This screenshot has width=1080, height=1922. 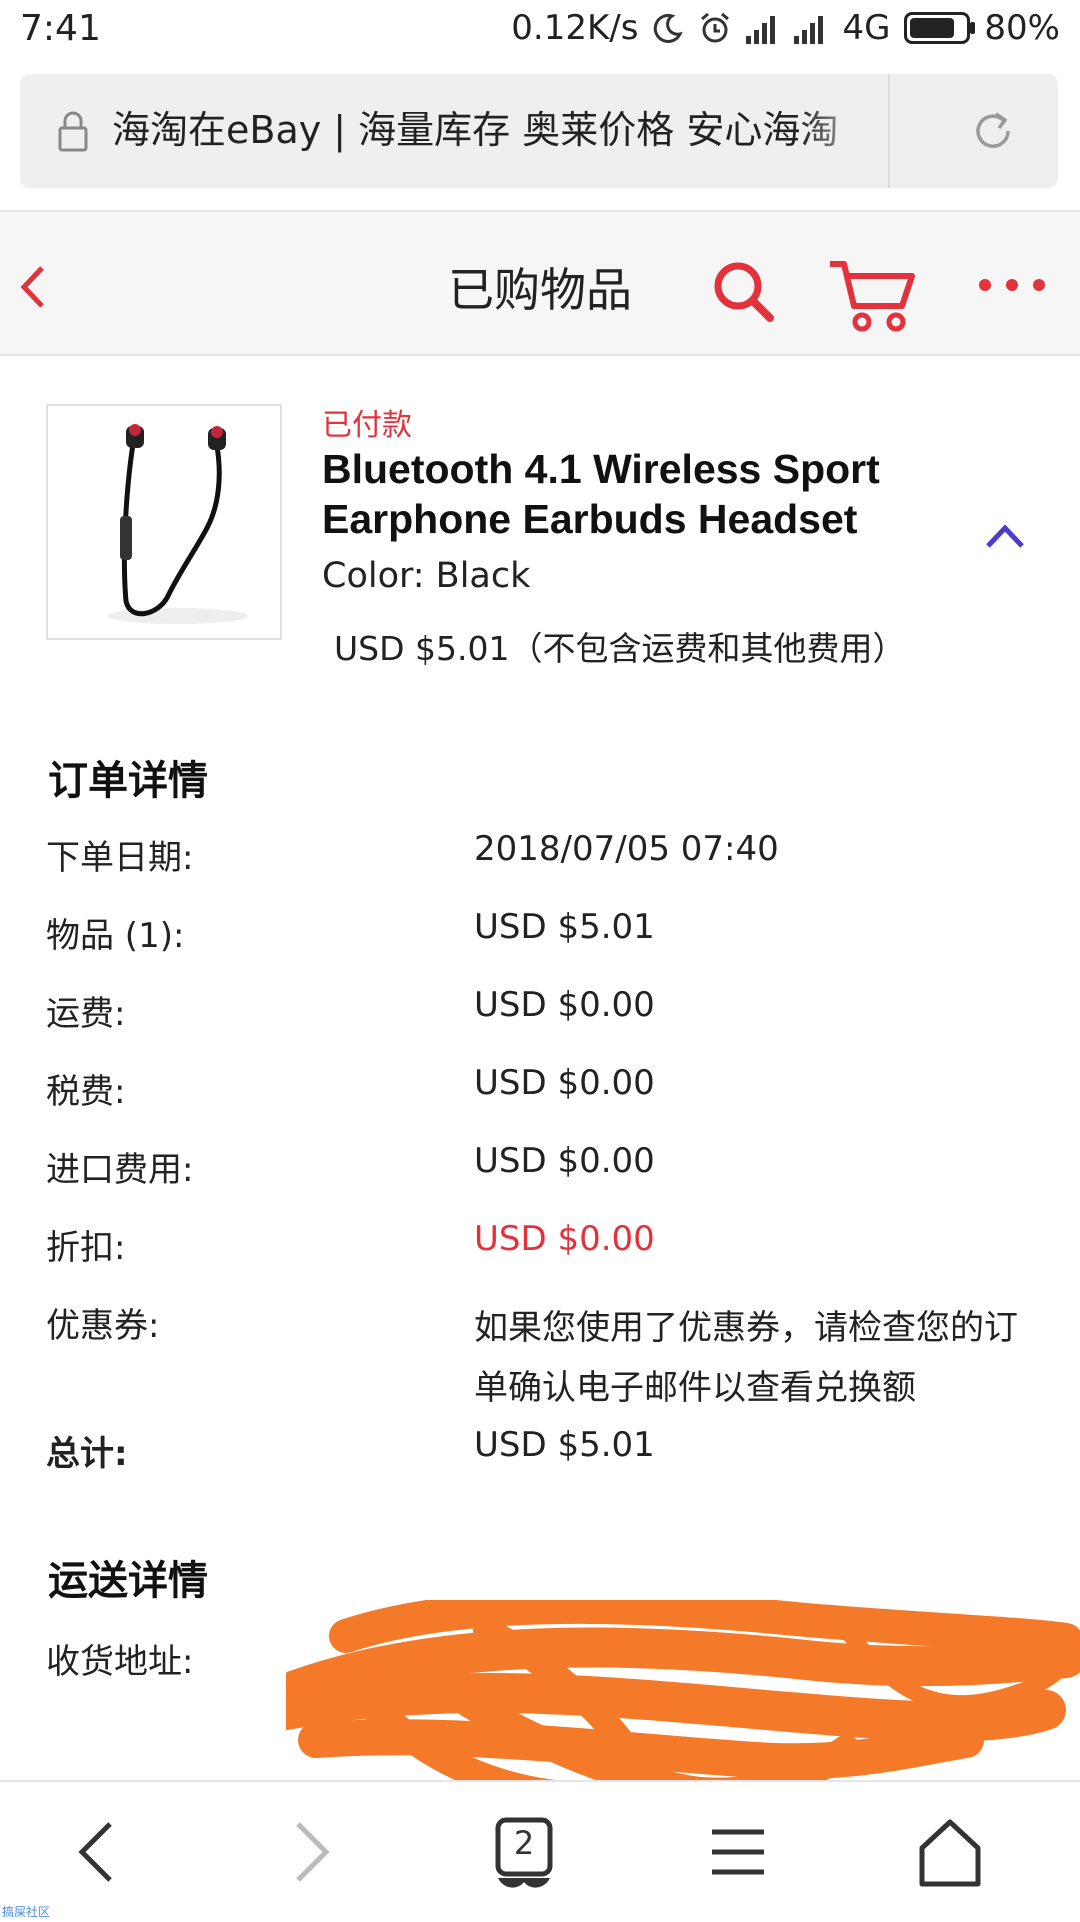 What do you see at coordinates (120, 1662) in the screenshot?
I see `address-label: 收货地址:` at bounding box center [120, 1662].